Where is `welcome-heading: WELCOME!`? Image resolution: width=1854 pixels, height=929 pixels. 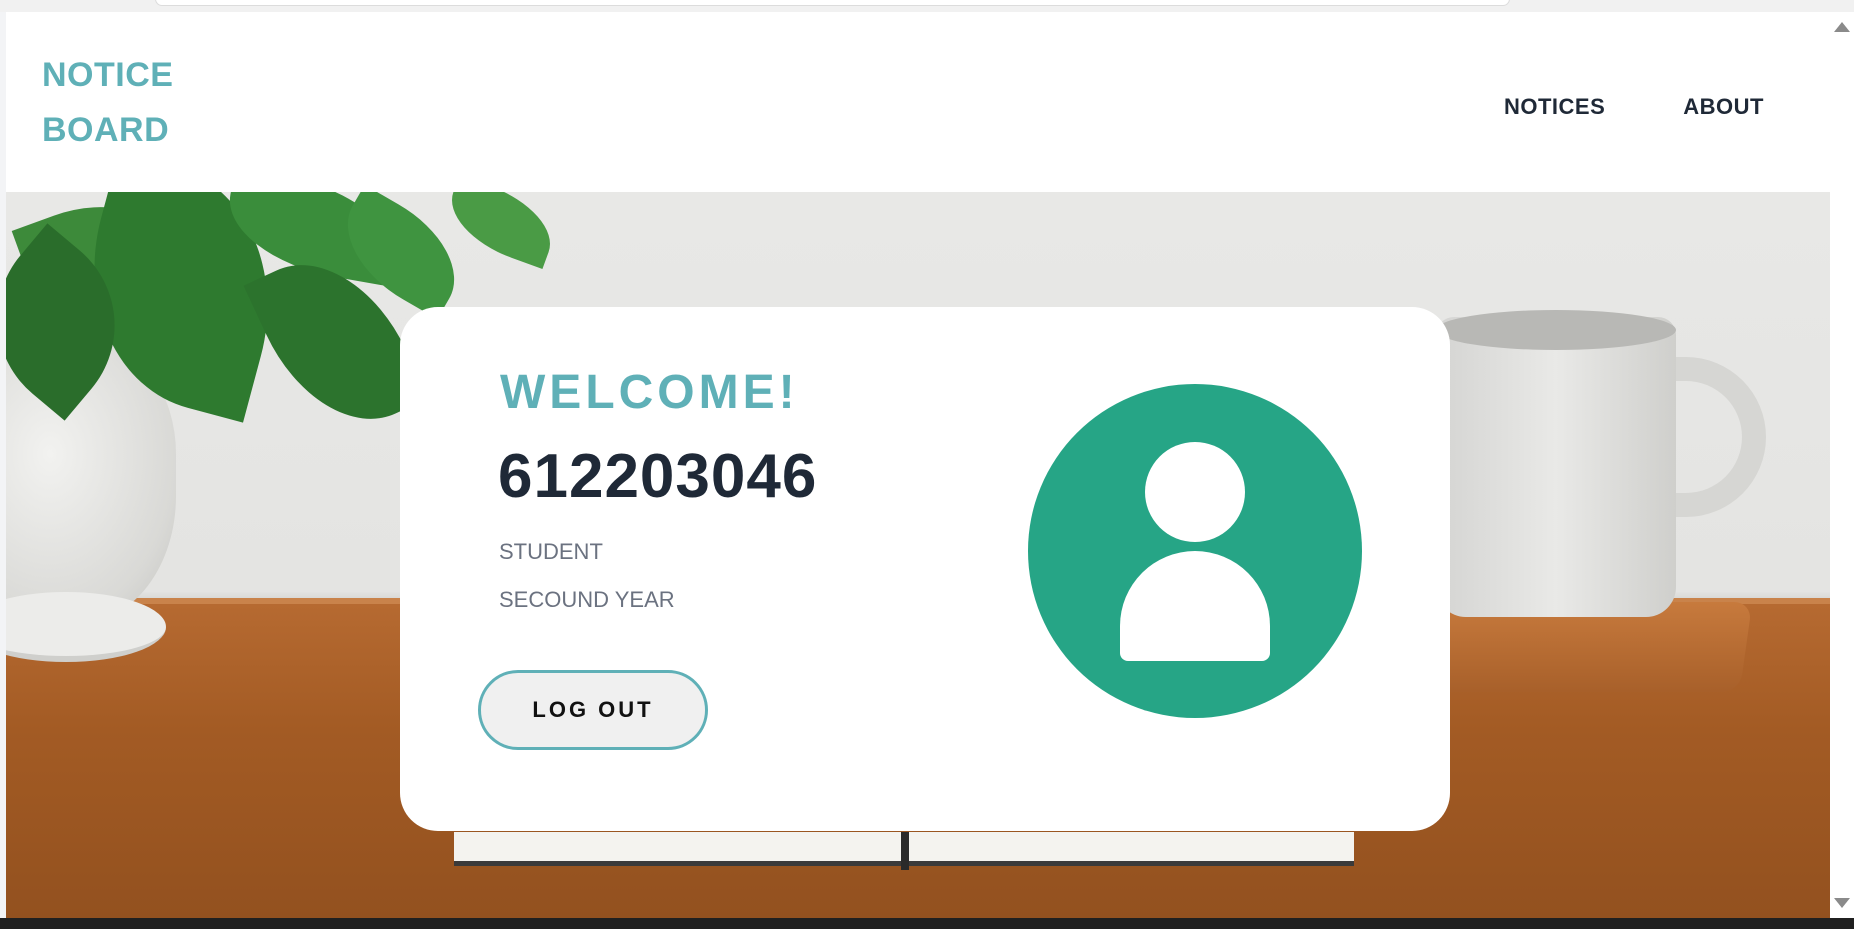 welcome-heading: WELCOME! is located at coordinates (649, 392).